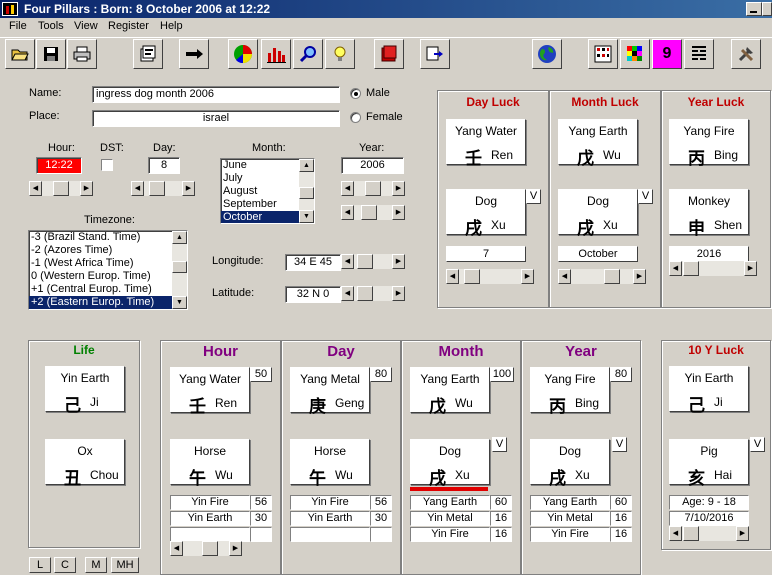  What do you see at coordinates (598, 214) in the screenshot?
I see `month-luck-branch-card: Dog 戌 Xu` at bounding box center [598, 214].